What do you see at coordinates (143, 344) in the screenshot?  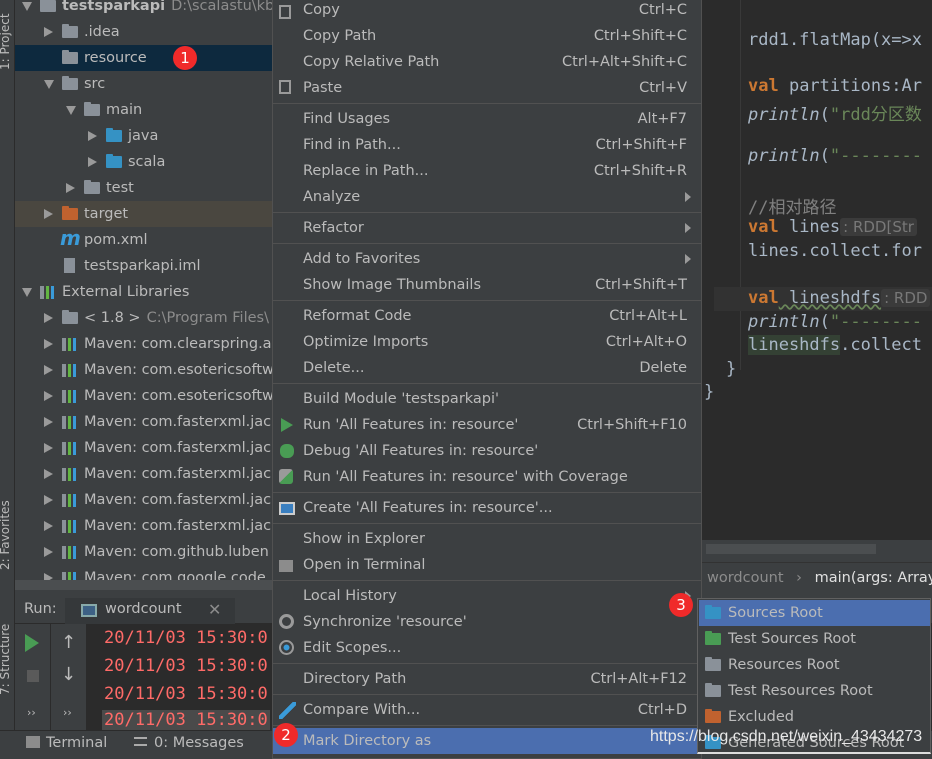 I see `tree-item: Maven: com.clearspring.a` at bounding box center [143, 344].